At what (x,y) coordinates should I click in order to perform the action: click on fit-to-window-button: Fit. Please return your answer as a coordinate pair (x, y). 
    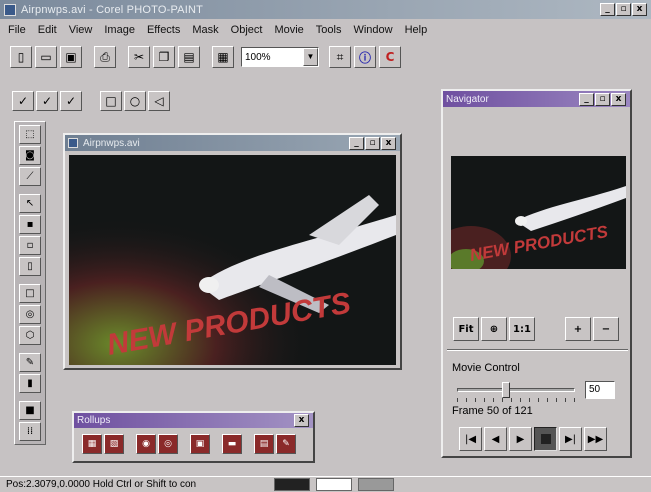
    Looking at the image, I should click on (466, 329).